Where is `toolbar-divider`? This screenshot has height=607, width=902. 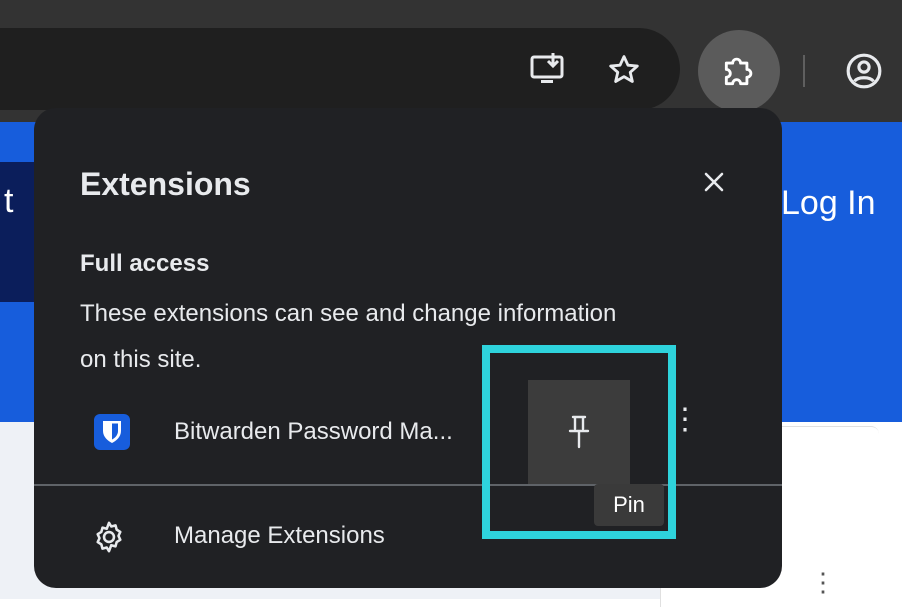
toolbar-divider is located at coordinates (804, 71).